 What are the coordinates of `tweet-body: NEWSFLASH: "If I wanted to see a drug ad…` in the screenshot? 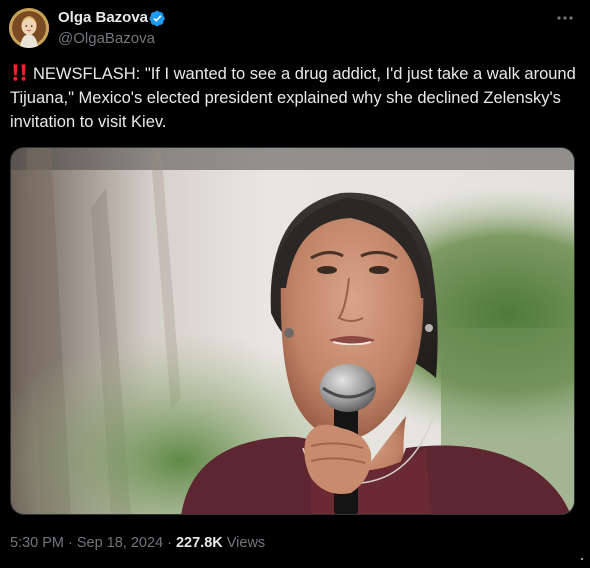 It's located at (293, 98).